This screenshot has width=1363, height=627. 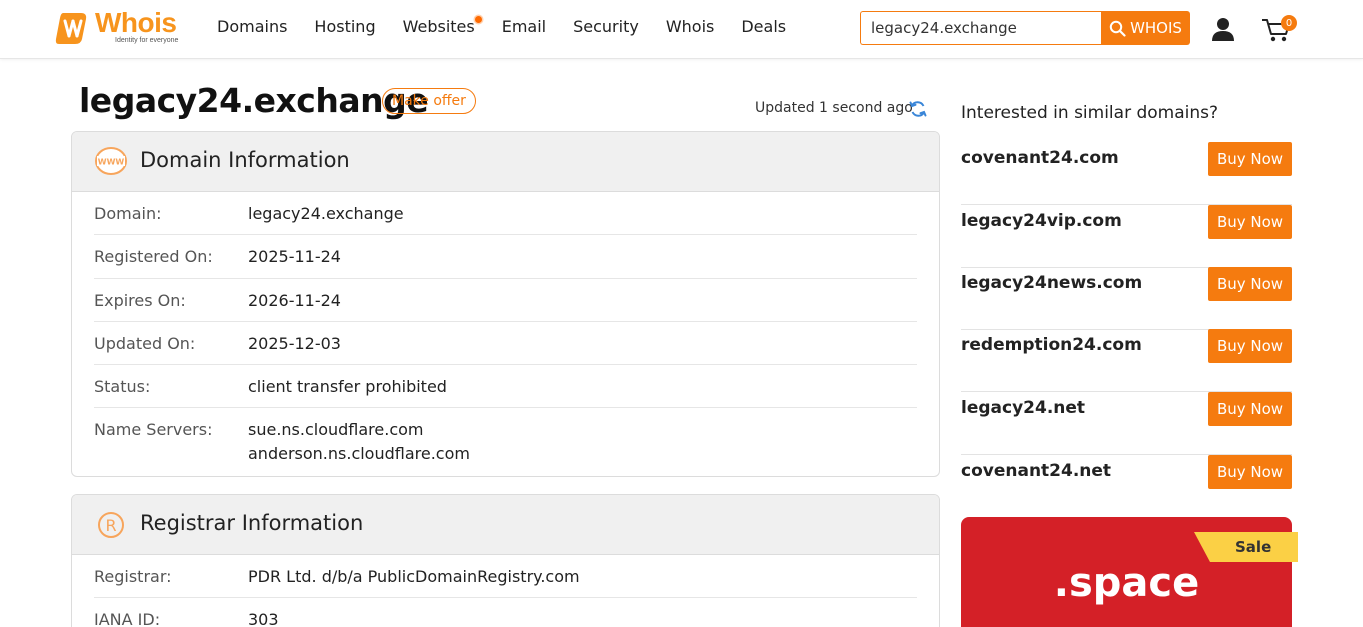 I want to click on whois-search: WHOIS, so click(x=1025, y=28).